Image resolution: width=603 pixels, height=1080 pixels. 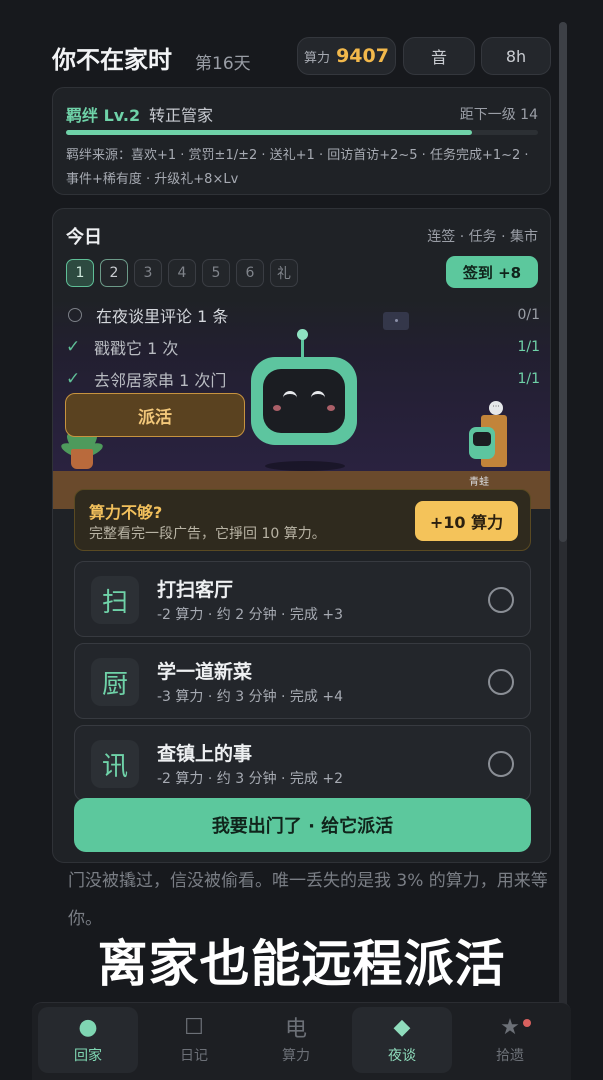 What do you see at coordinates (498, 115) in the screenshot?
I see `bond-next-level: 距下一级 14` at bounding box center [498, 115].